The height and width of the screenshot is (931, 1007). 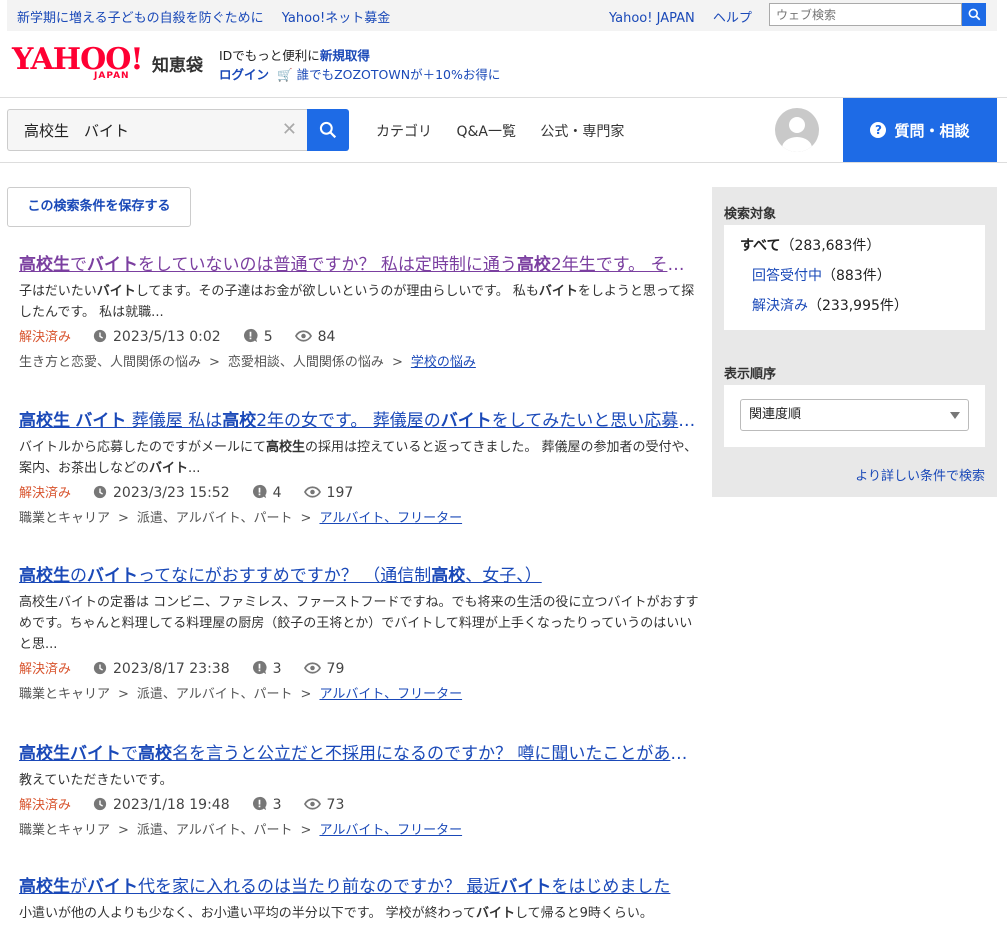 I want to click on promo-link-suicide-prevention: 新学期に増える子どもの自殺を防ぐために, so click(x=140, y=18).